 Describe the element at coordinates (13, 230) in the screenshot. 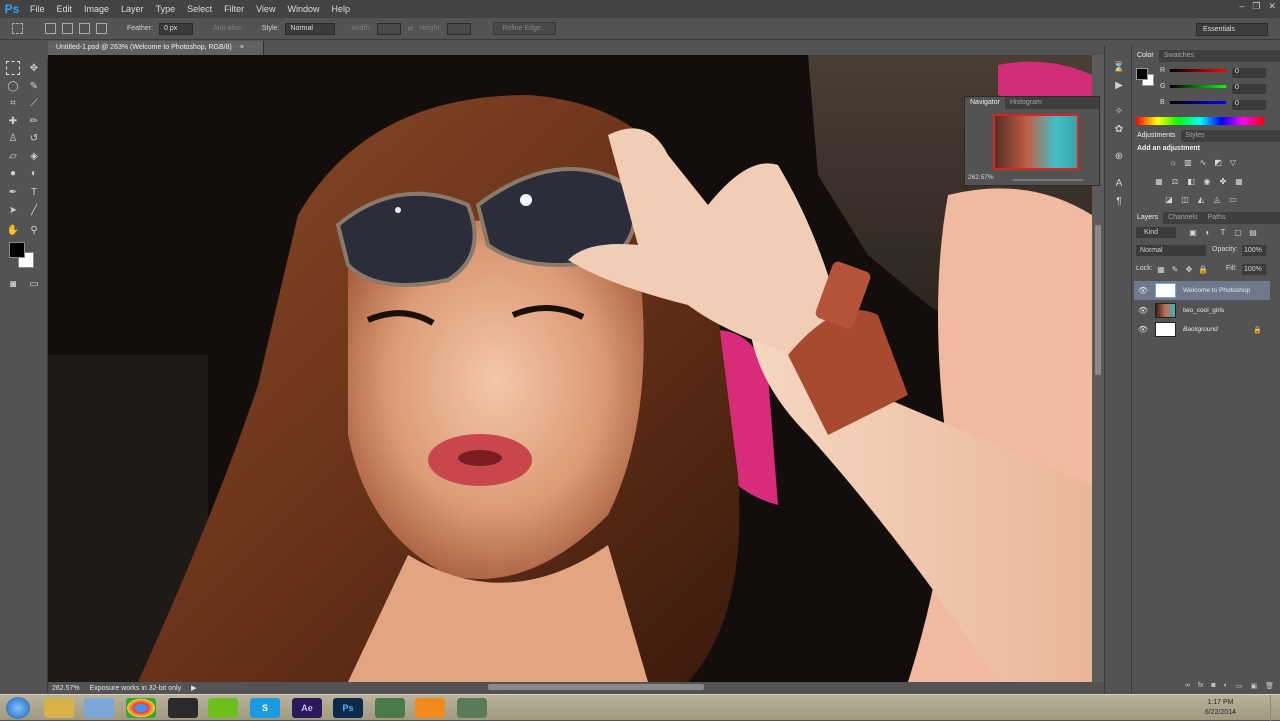

I see `hand-tool-icon: ✋` at that location.